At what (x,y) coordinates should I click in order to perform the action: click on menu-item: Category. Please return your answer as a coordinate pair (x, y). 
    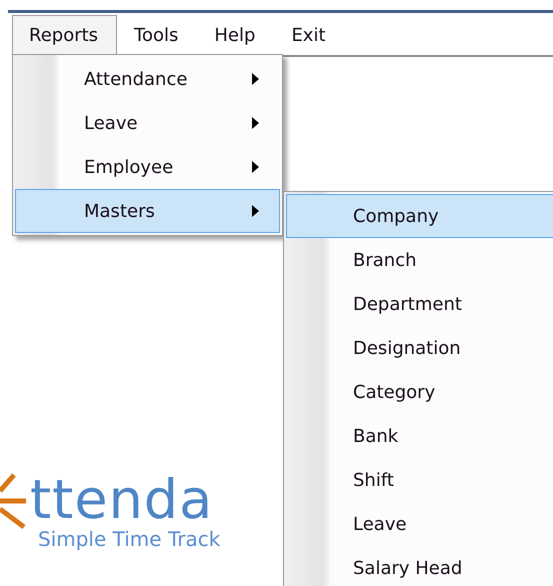
    Looking at the image, I should click on (419, 392).